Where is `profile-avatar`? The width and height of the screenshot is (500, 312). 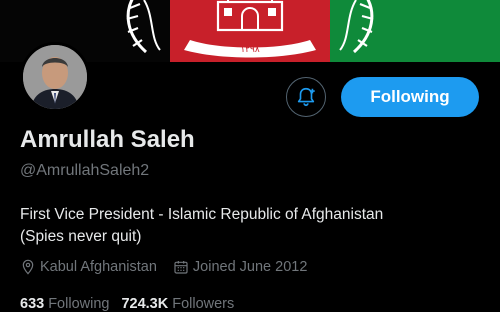
profile-avatar is located at coordinates (55, 77).